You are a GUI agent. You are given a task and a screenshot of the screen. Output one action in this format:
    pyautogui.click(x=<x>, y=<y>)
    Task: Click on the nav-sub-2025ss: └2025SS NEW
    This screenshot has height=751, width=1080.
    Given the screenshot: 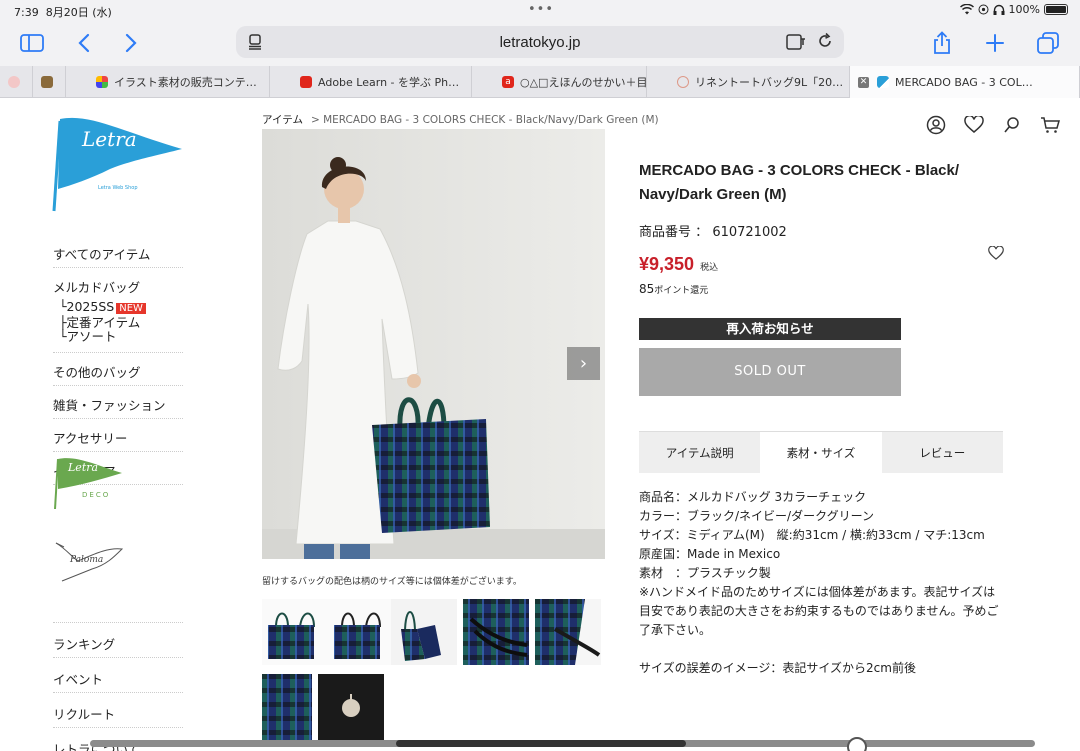 What is the action you would take?
    pyautogui.click(x=121, y=308)
    